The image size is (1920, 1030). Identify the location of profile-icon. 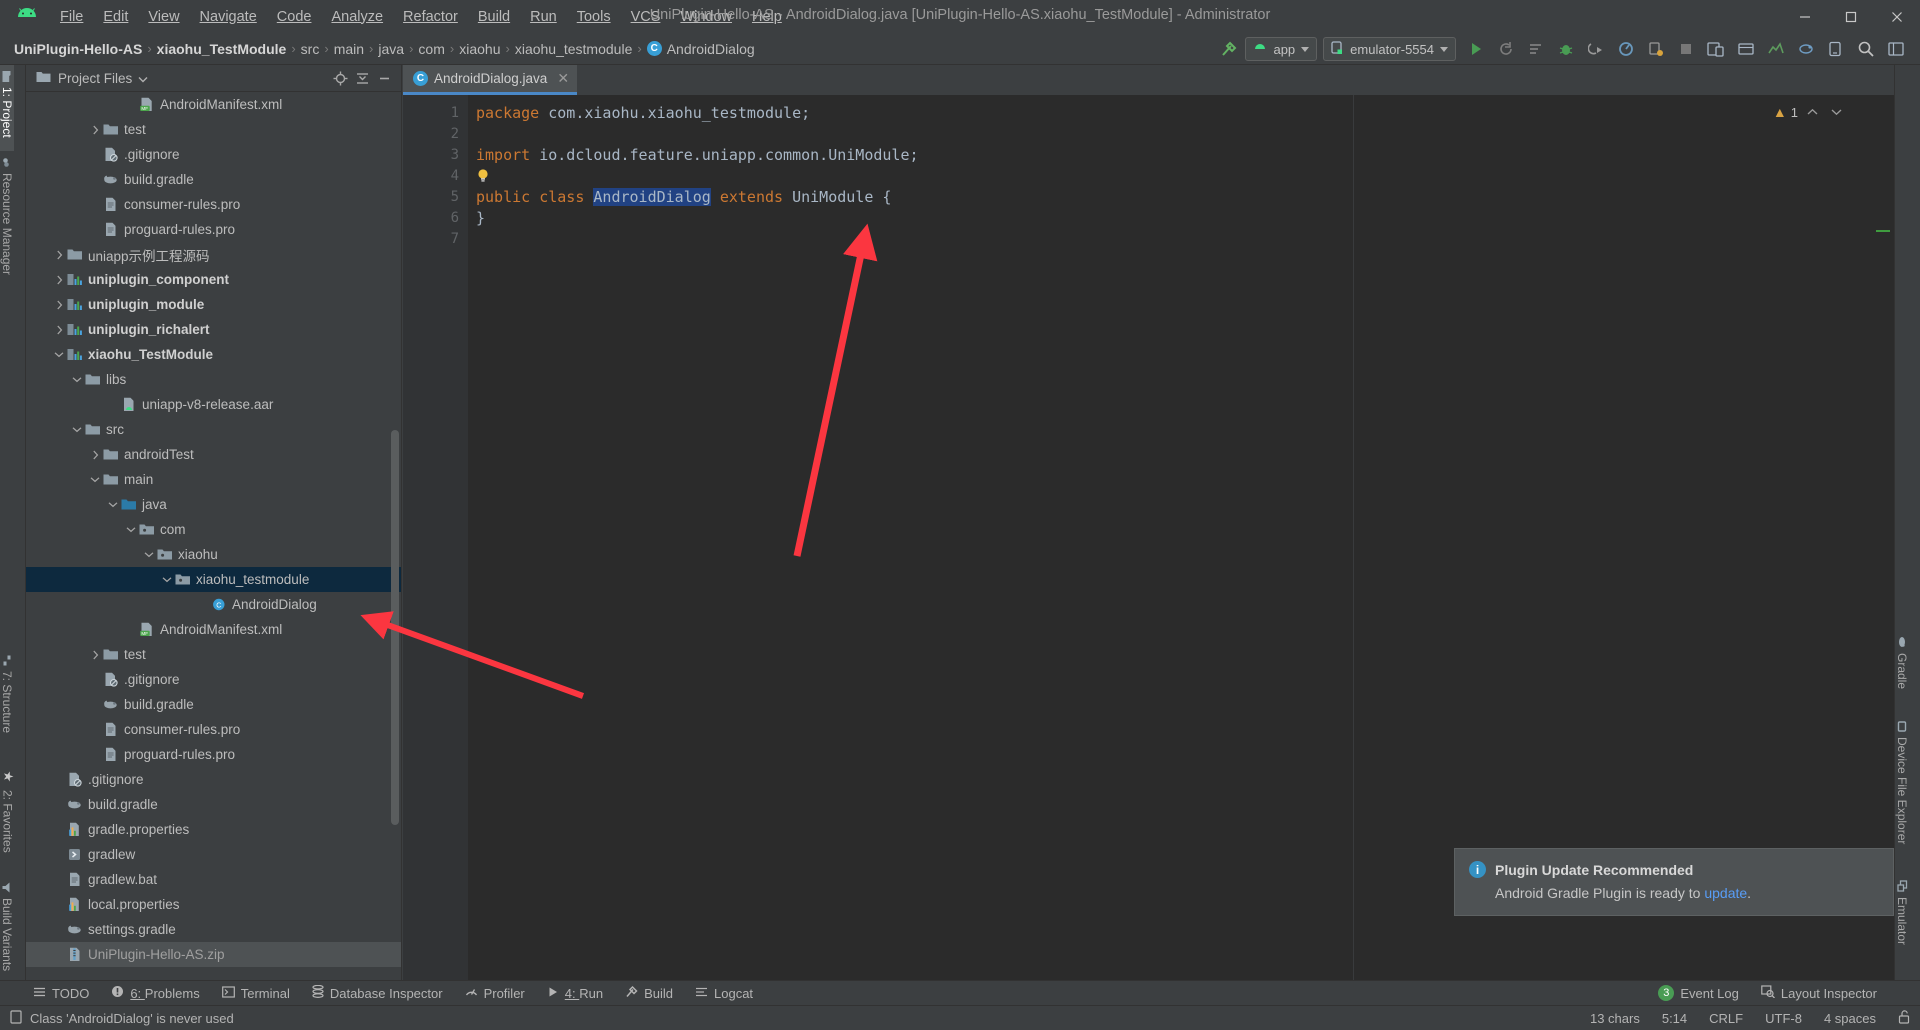
(1626, 49).